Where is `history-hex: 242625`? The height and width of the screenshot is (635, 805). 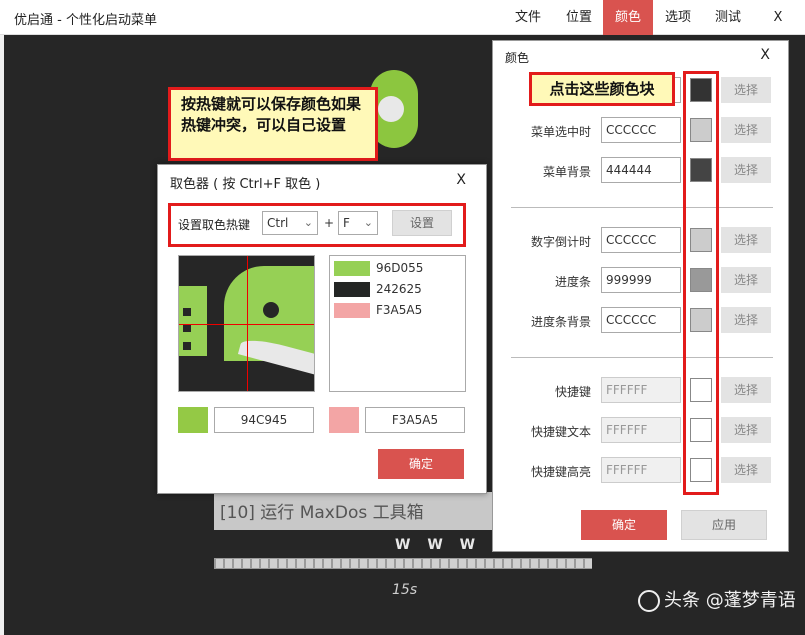 history-hex: 242625 is located at coordinates (399, 289).